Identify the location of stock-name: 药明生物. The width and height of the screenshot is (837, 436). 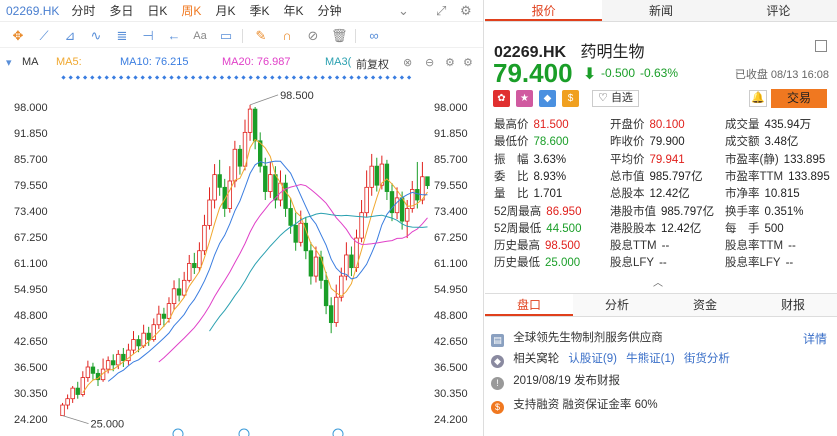
(612, 52).